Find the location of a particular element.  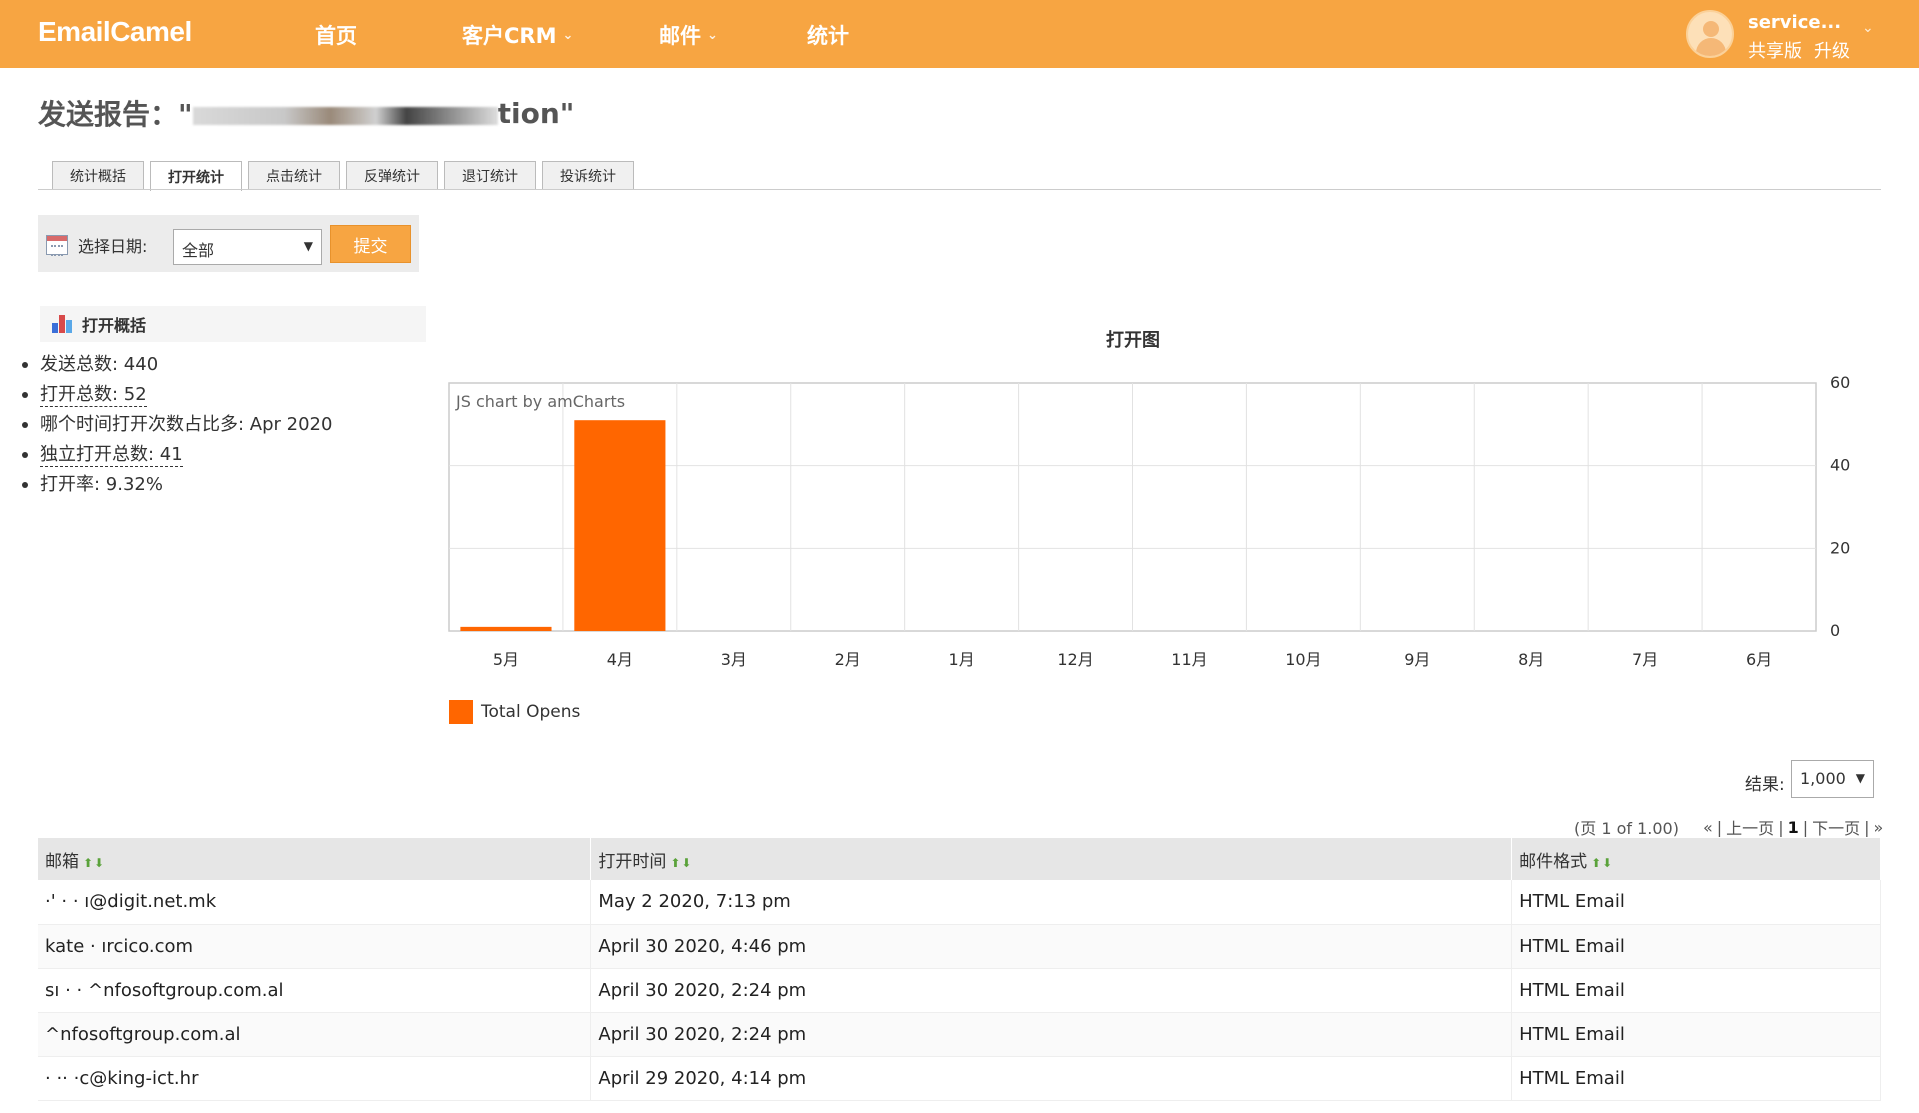

bar-chart-icon is located at coordinates (63, 324).